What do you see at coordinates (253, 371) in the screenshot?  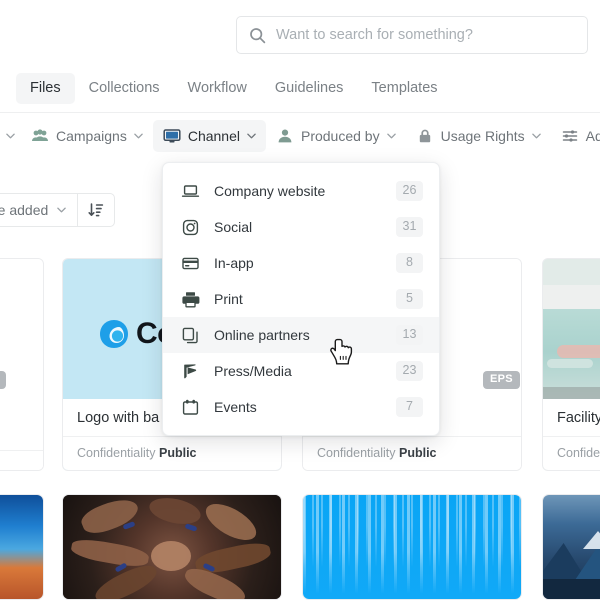 I see `dropdown-item-label: Press/Media` at bounding box center [253, 371].